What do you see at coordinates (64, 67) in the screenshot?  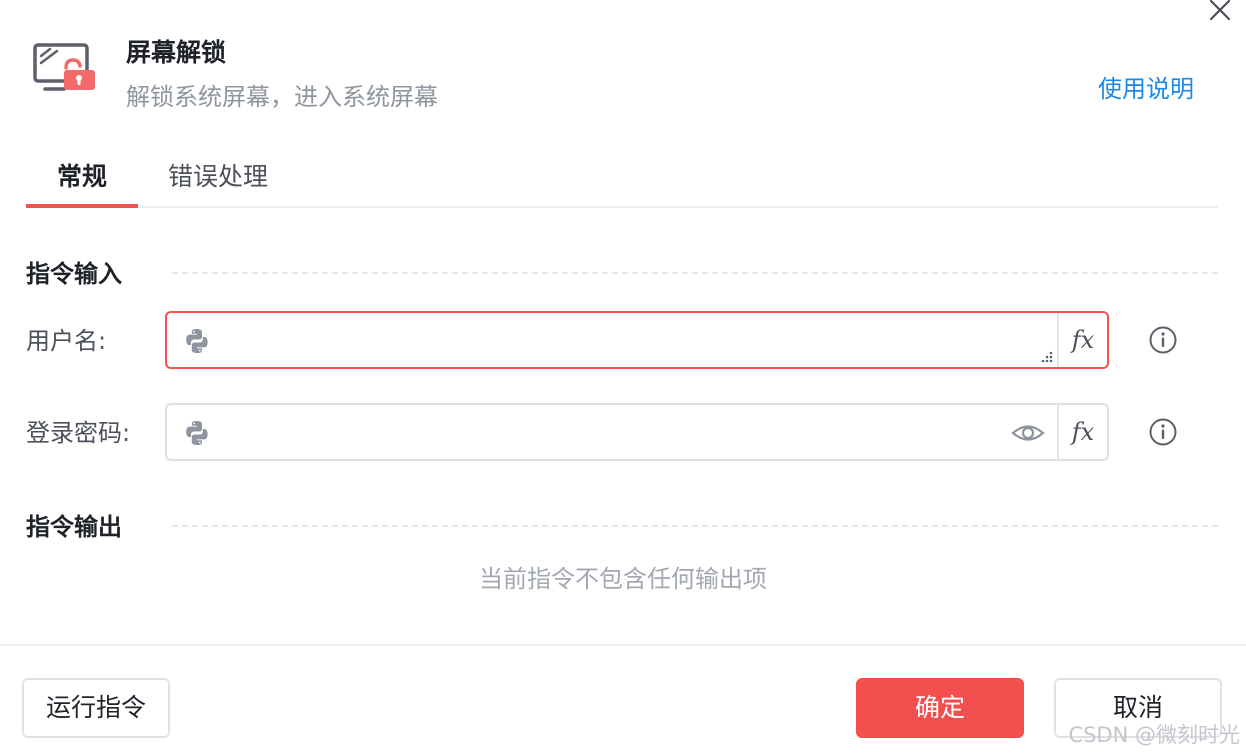 I see `monitor-unlock-icon` at bounding box center [64, 67].